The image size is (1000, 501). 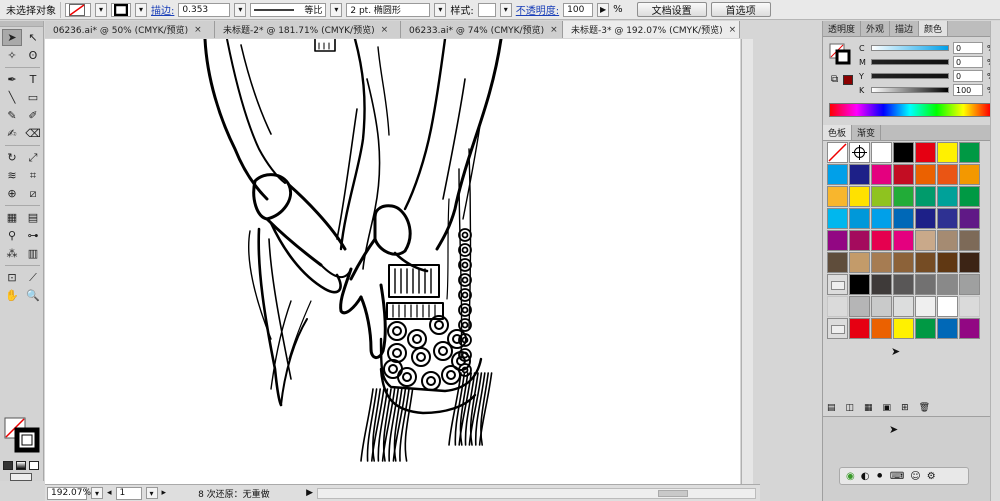 I want to click on tab-appearance: 外观, so click(x=876, y=28).